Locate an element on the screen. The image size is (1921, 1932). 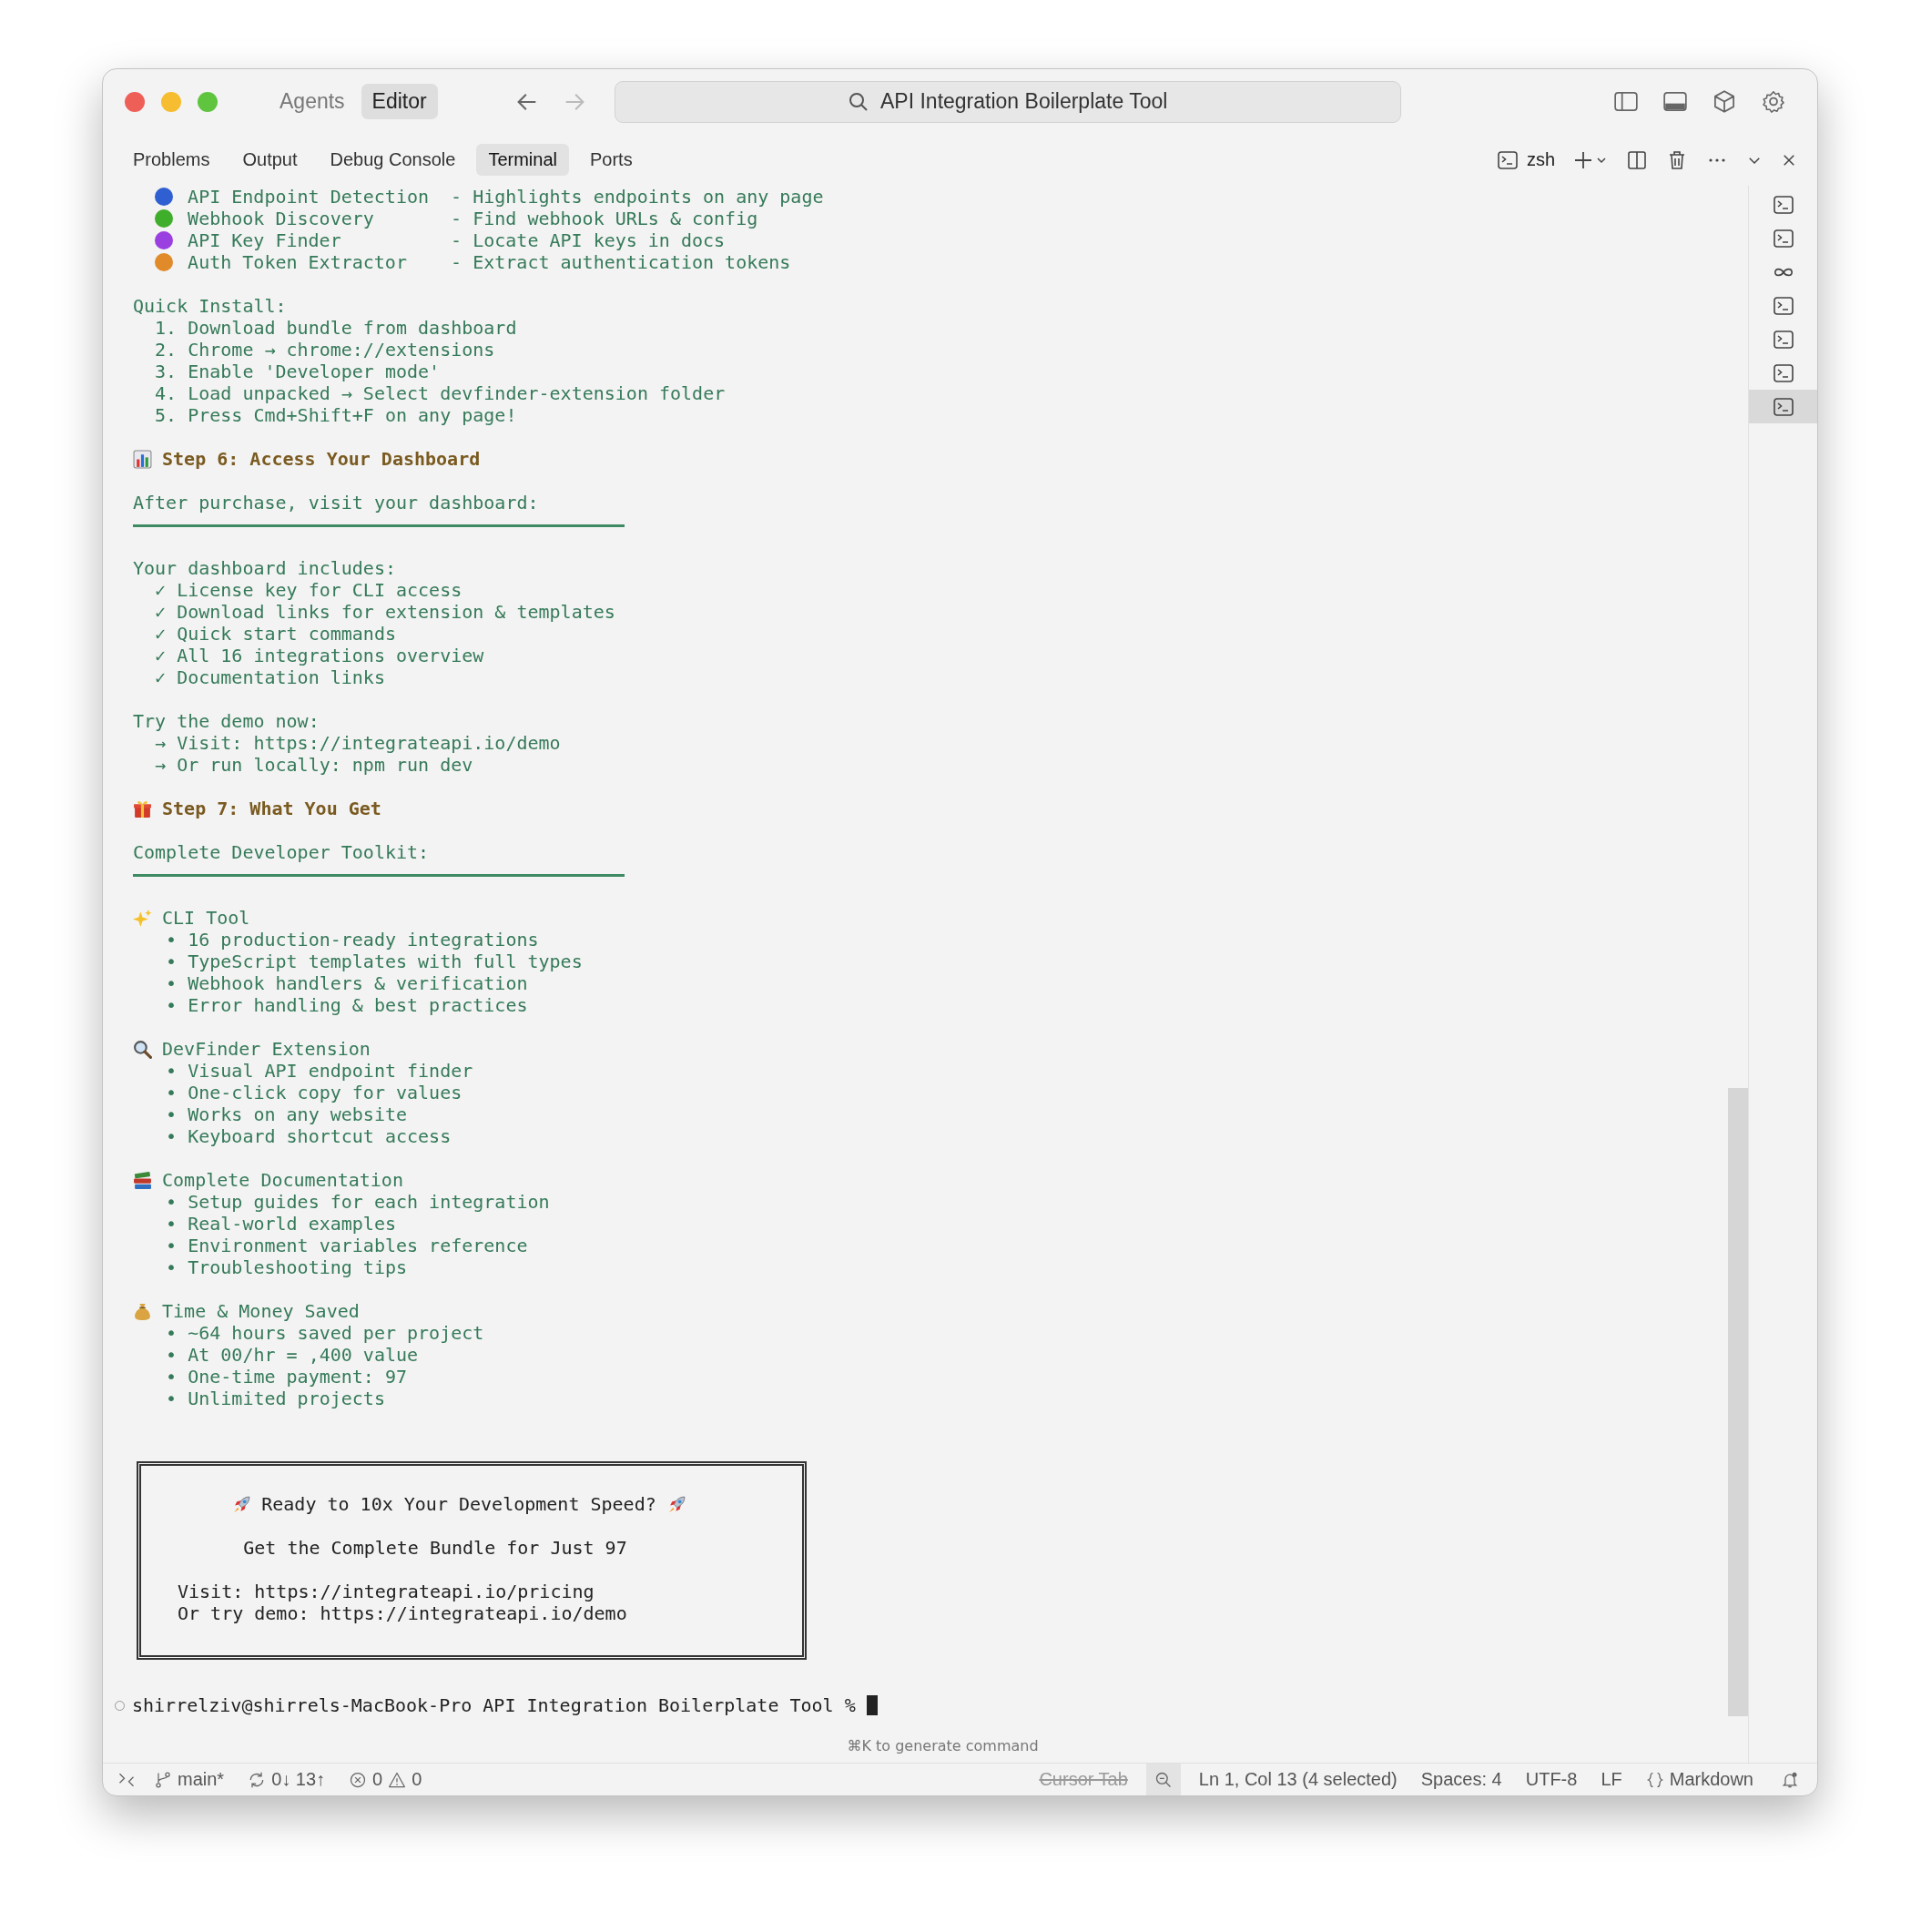
magnifier-icon is located at coordinates (142, 1049).